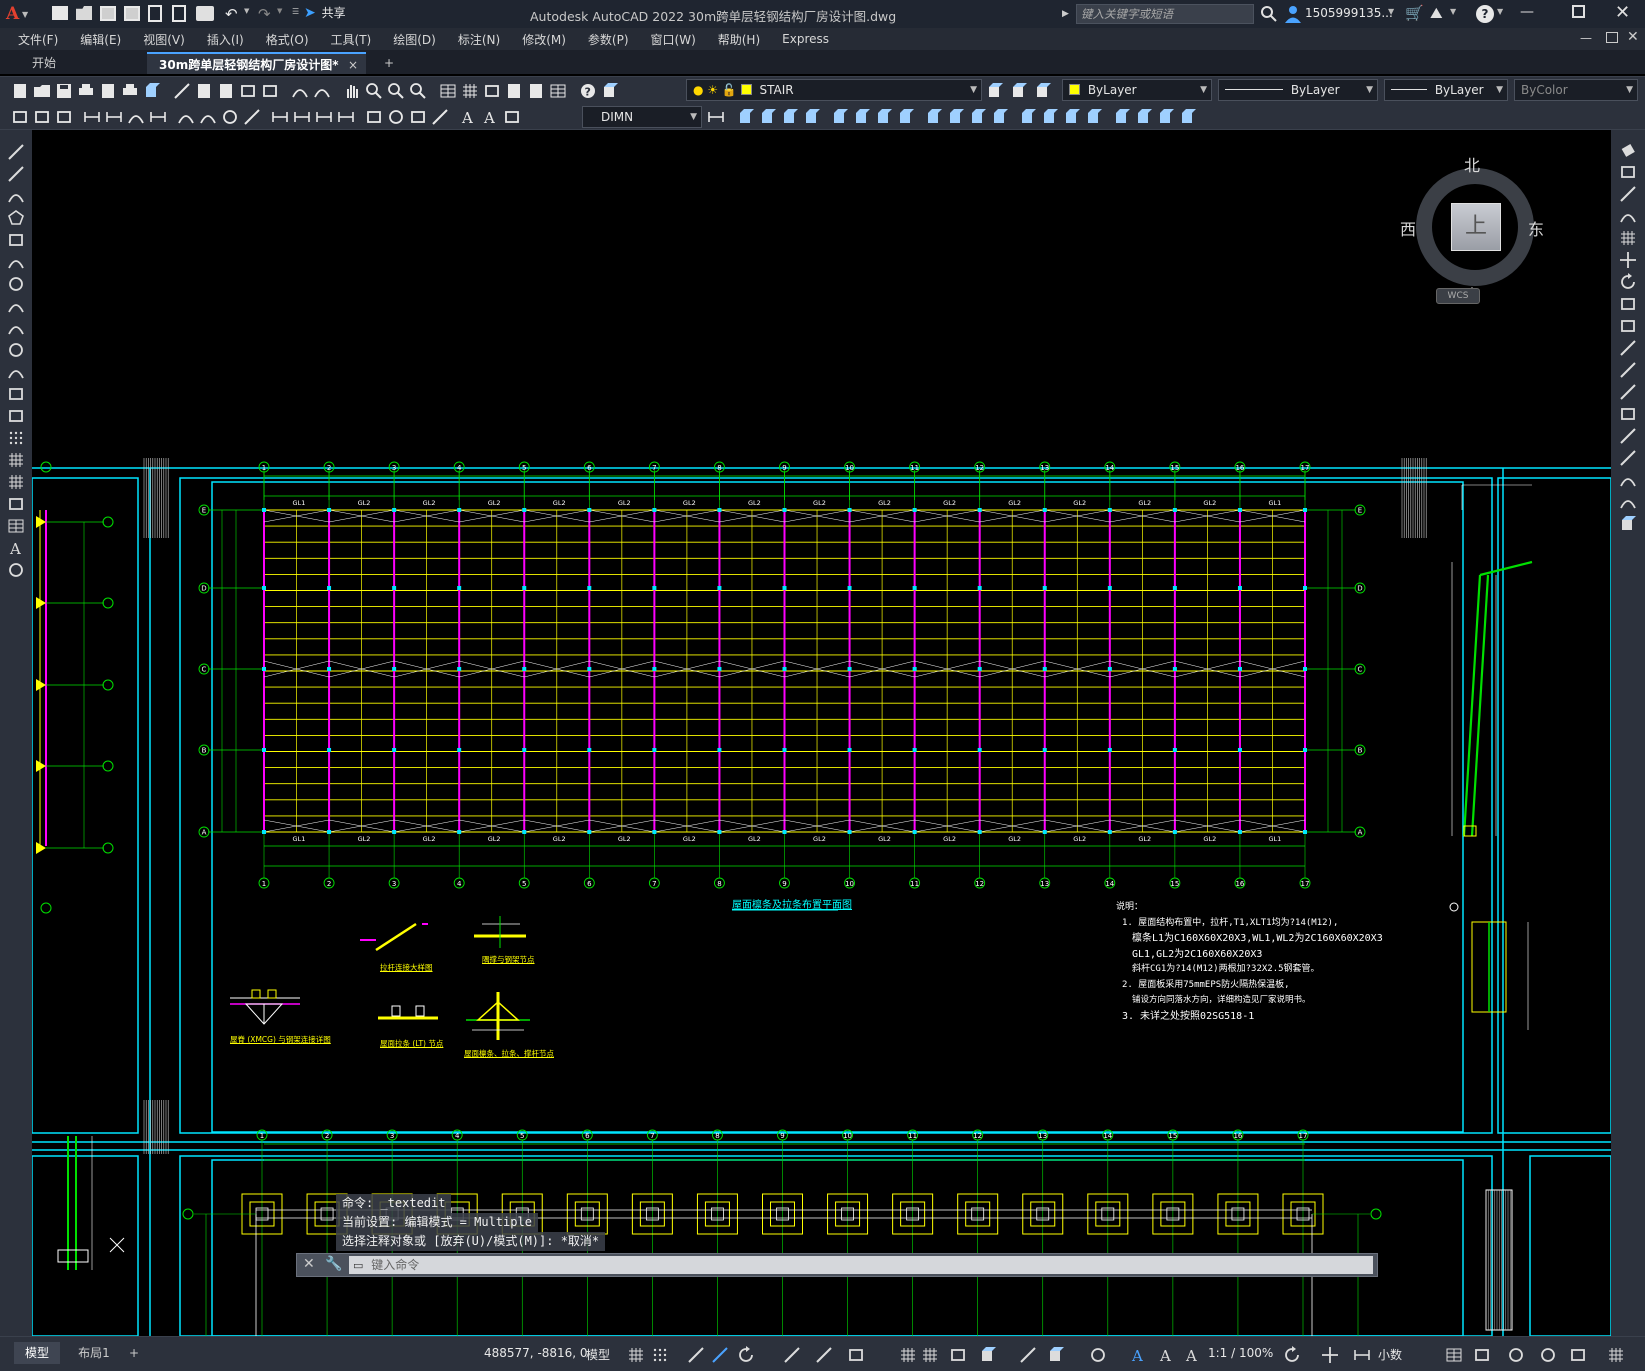  I want to click on thicken-icon, so click(1050, 117).